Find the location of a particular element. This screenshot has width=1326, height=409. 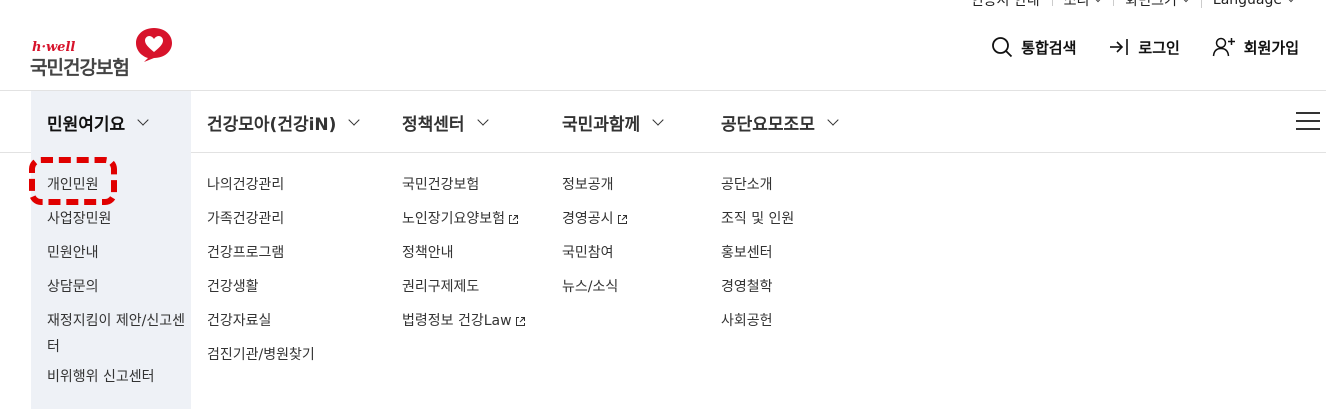

submenu-with-citizens: 정보공개 경영공시 국민참여 뉴스/소식 is located at coordinates (632, 240).